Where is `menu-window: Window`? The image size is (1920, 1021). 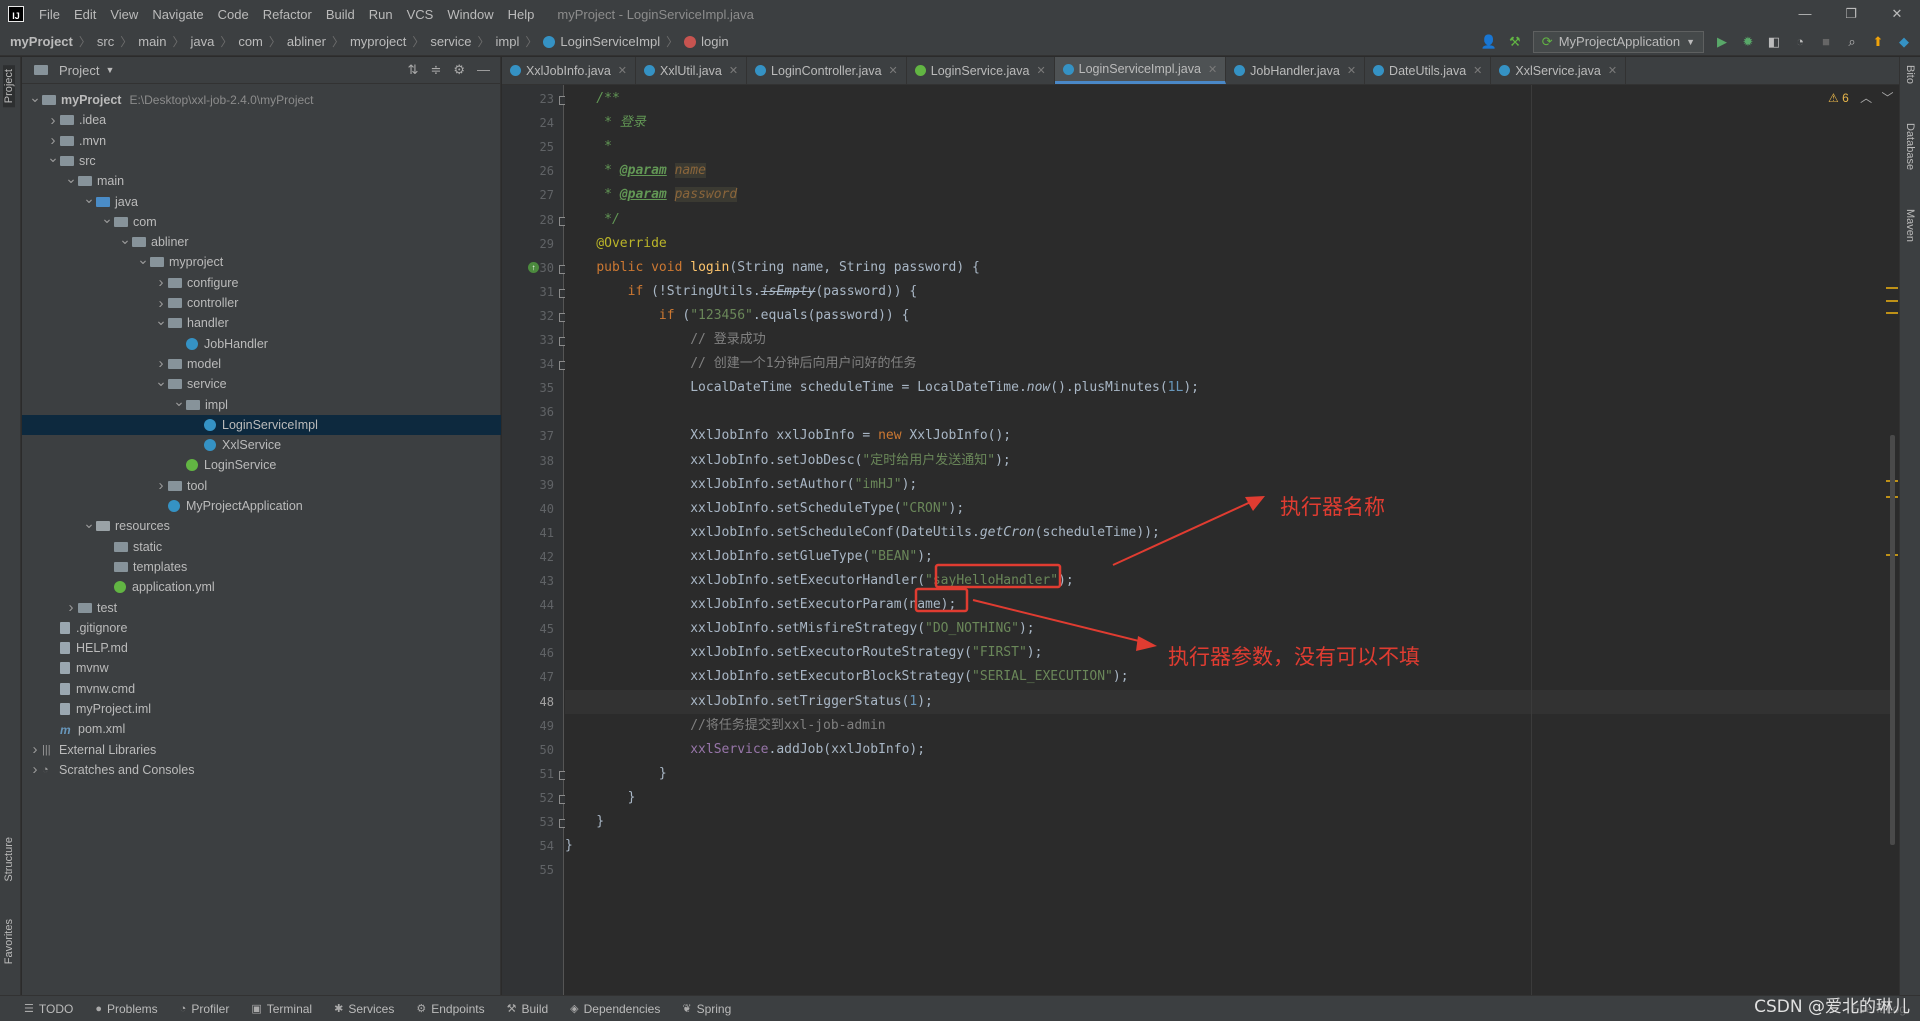
menu-window: Window is located at coordinates (470, 14).